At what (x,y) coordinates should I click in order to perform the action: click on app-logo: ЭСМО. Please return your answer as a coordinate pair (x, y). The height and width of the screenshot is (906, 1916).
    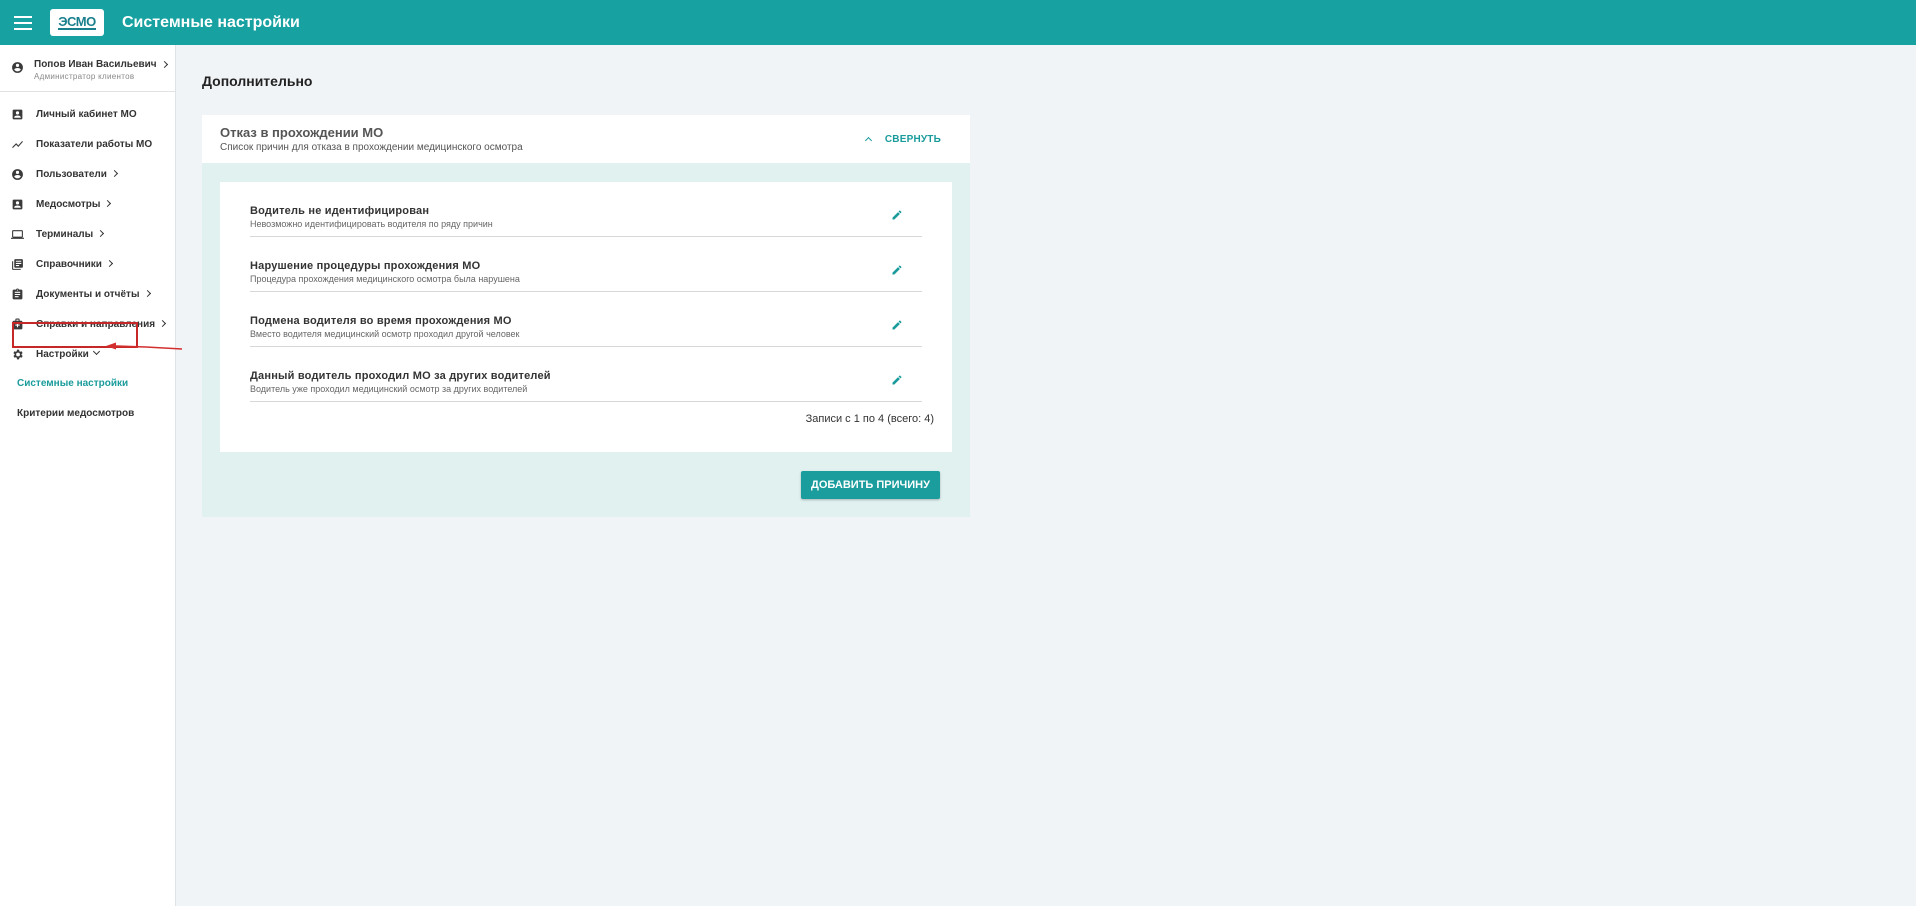
    Looking at the image, I should click on (77, 22).